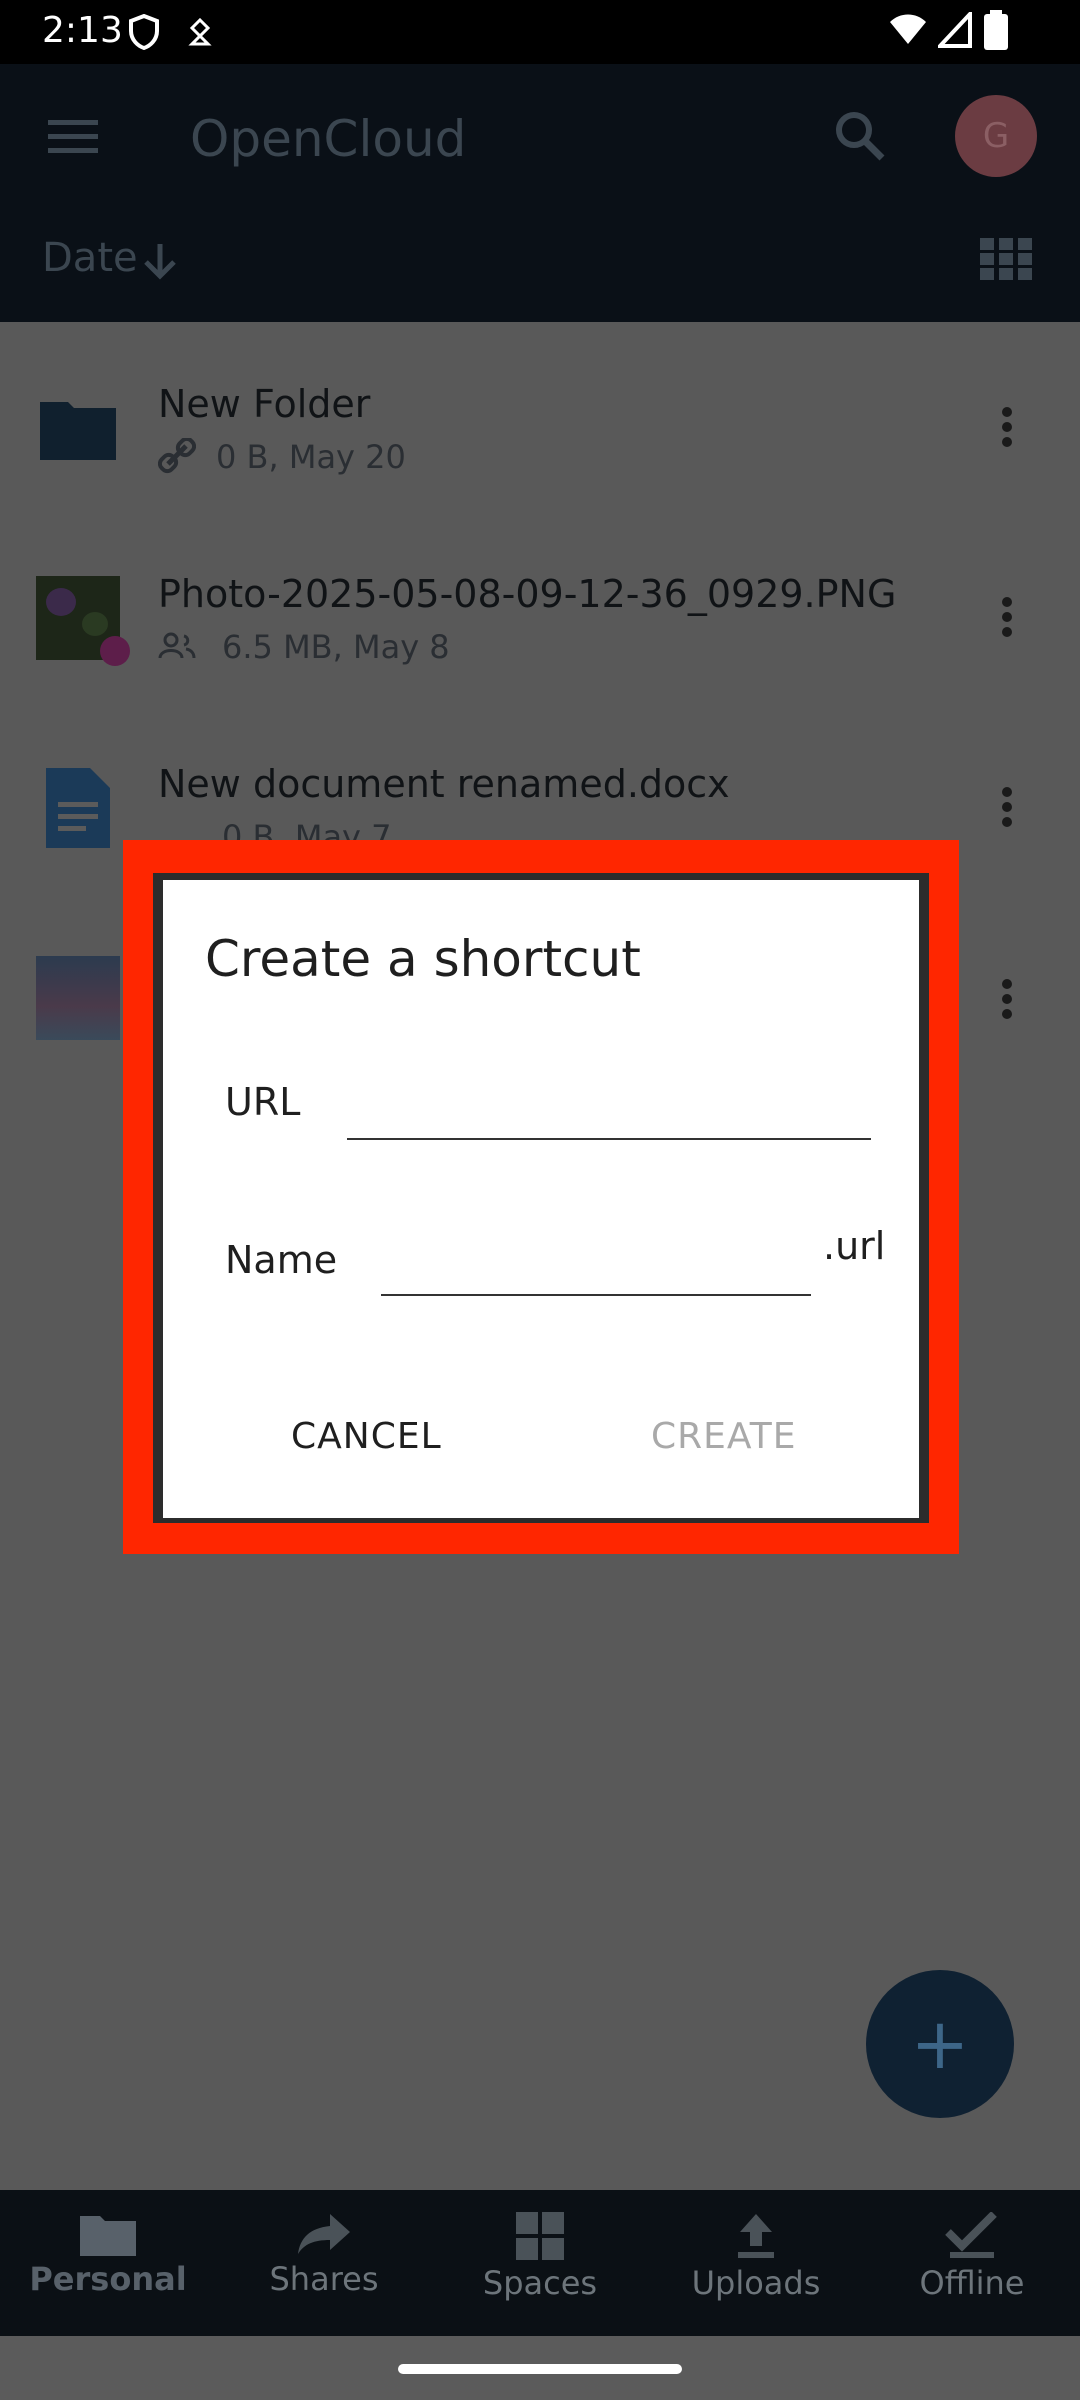 The width and height of the screenshot is (1080, 2400). I want to click on url-input, so click(609, 1105).